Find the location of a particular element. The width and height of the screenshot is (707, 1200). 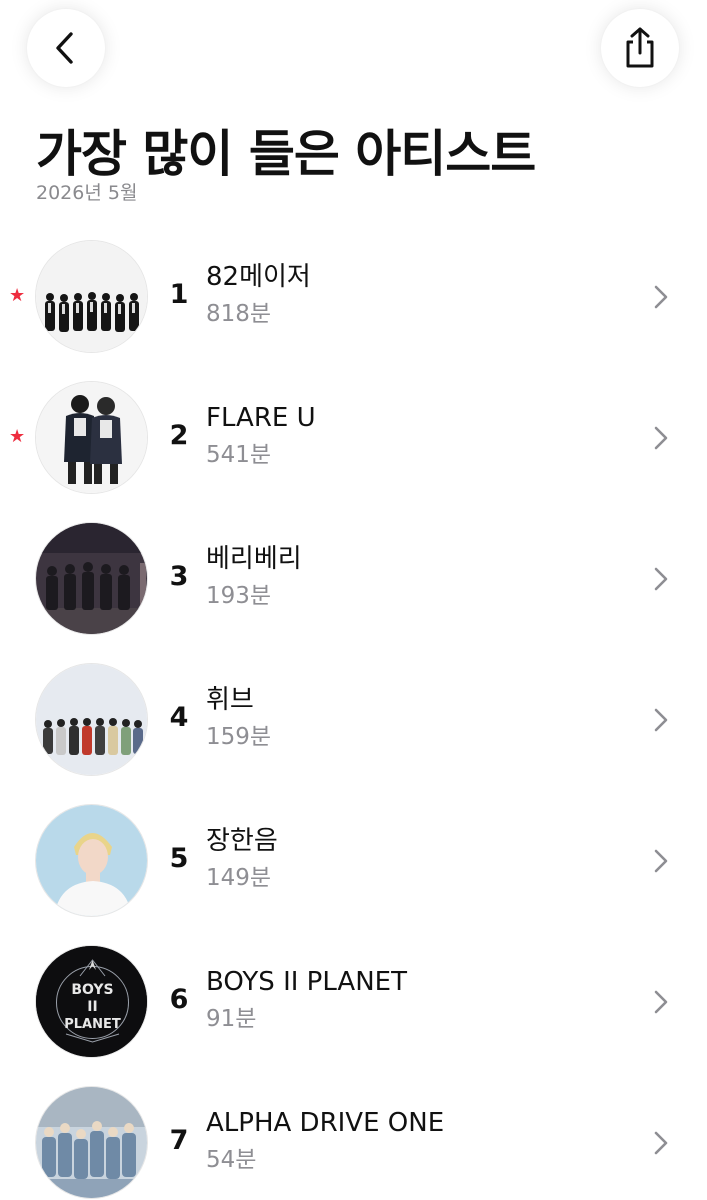

artist-name: FLARE U is located at coordinates (261, 418).